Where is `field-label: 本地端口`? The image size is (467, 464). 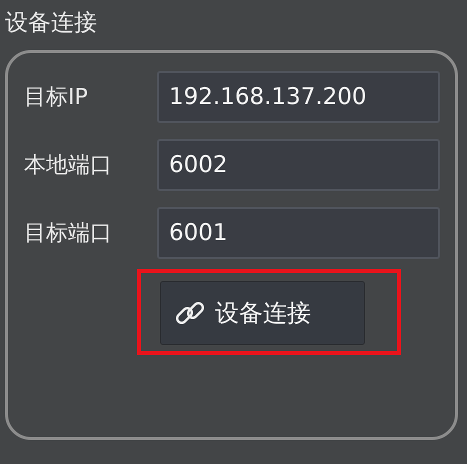
field-label: 本地端口 is located at coordinates (68, 166).